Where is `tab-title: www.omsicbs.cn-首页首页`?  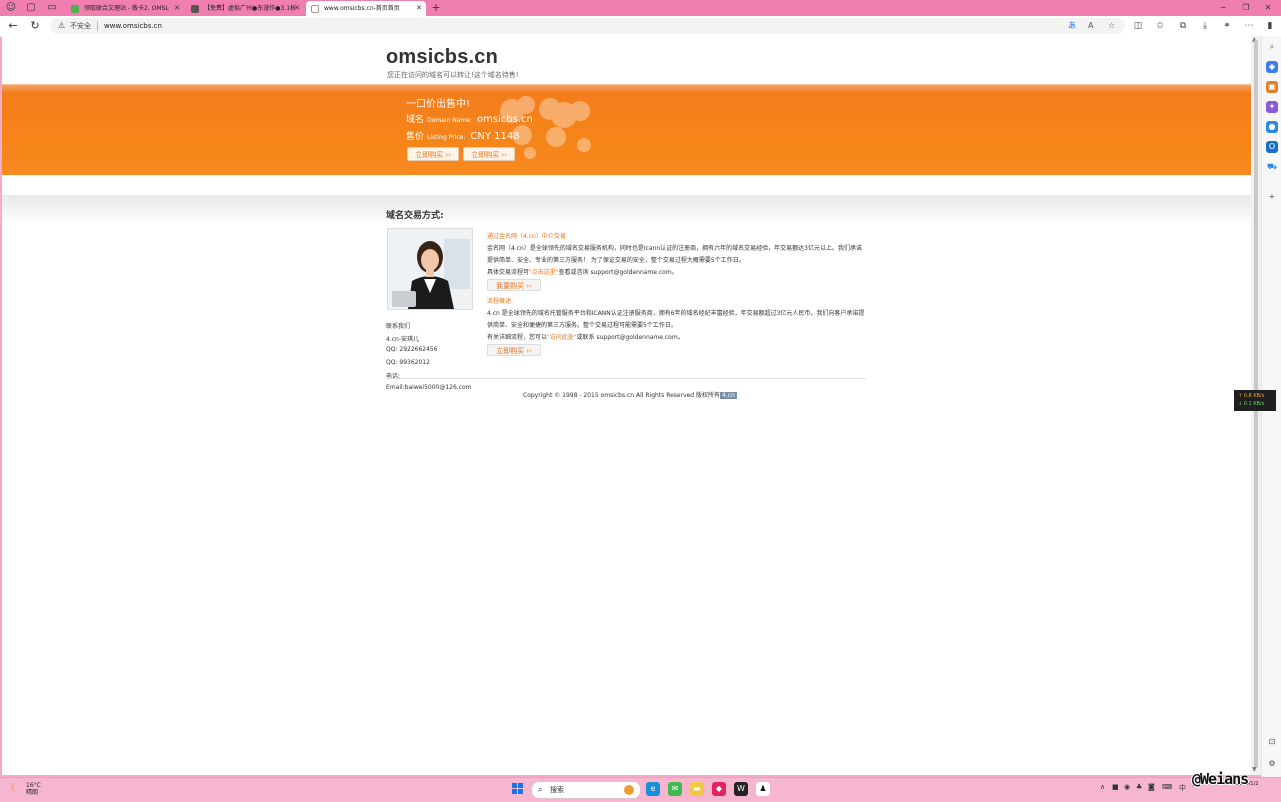 tab-title: www.omsicbs.cn-首页首页 is located at coordinates (362, 8).